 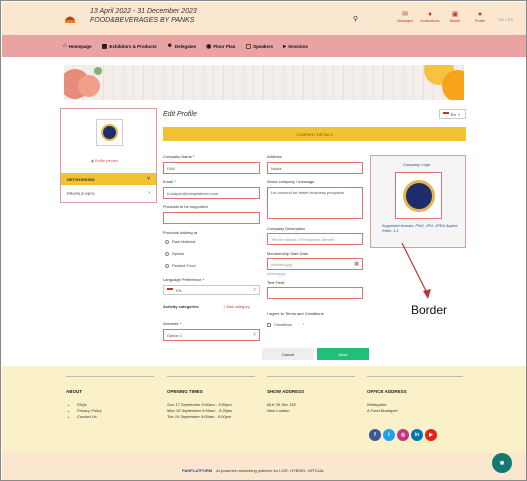 I want to click on language-select: En ˅, so click(x=452, y=114).